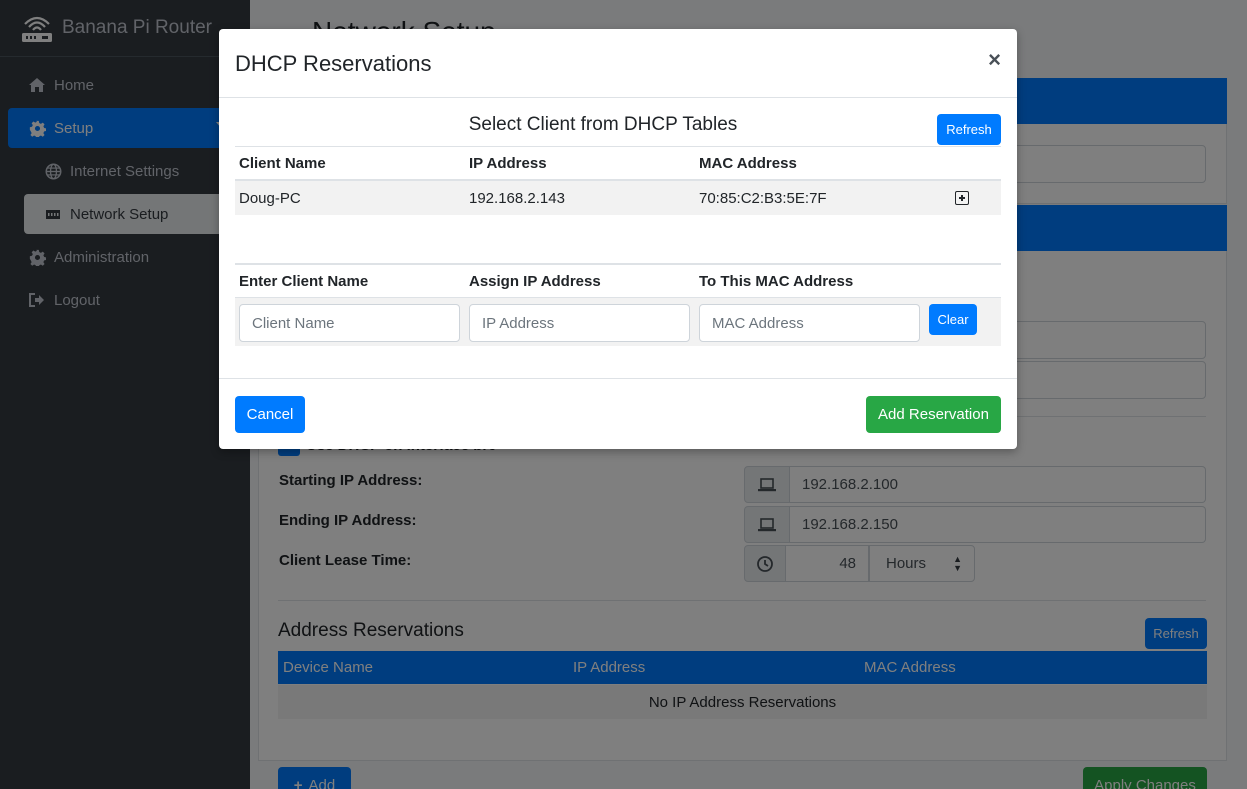  What do you see at coordinates (618, 198) in the screenshot?
I see `table-row: Doug-PC 192.168.2.143 70:85:C2:B3:5E:7F` at bounding box center [618, 198].